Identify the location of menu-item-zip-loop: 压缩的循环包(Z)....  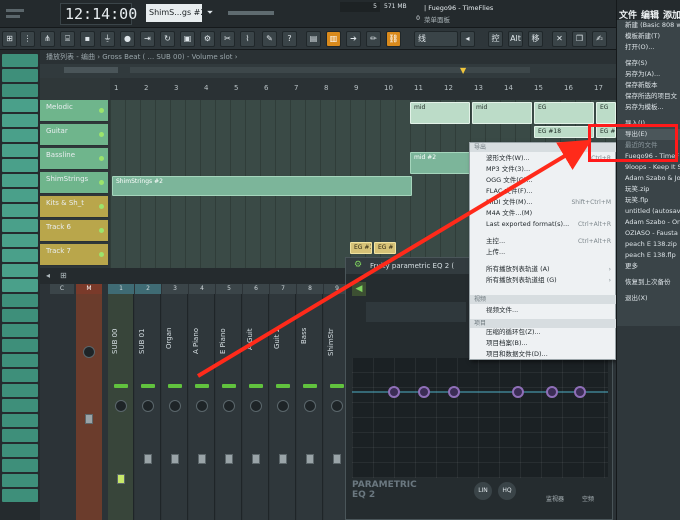
(543, 332).